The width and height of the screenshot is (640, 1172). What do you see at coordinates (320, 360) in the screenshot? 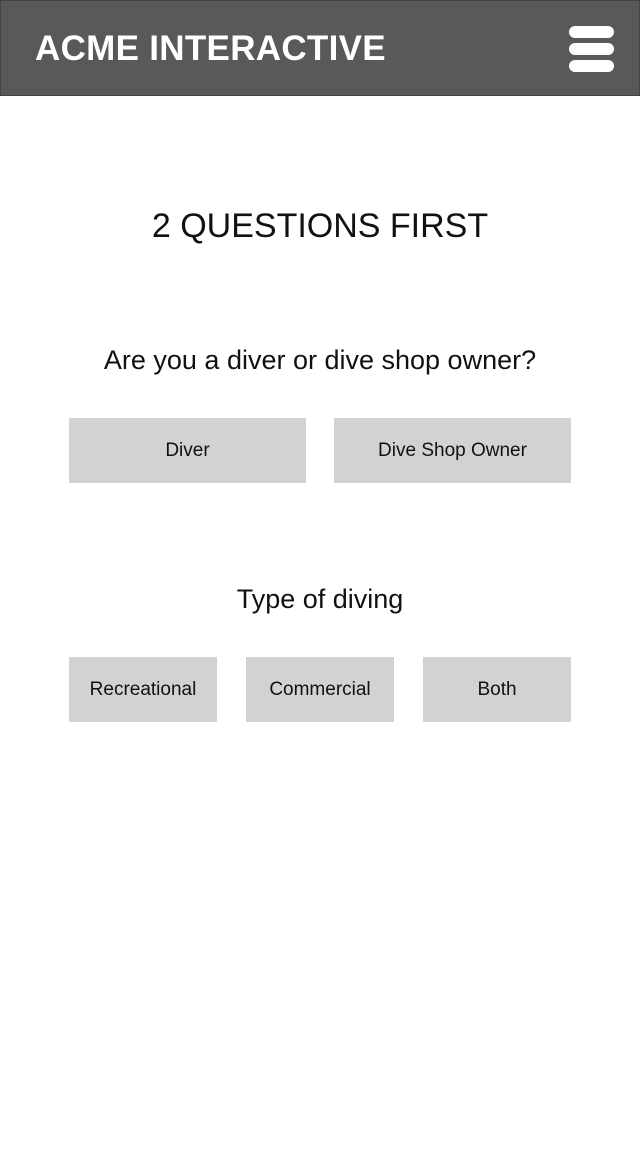
I see `question-diver-type: Are you a diver or dive shop owner?` at bounding box center [320, 360].